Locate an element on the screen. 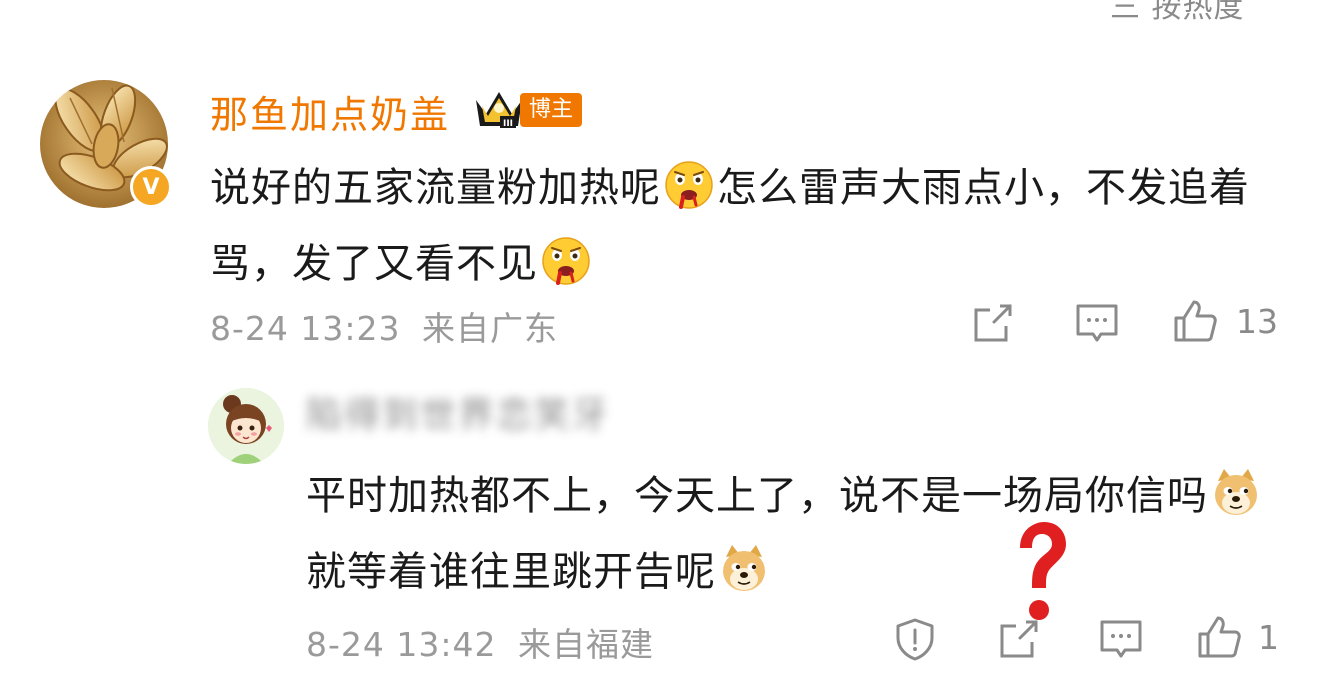 This screenshot has height=685, width=1320. reply-meta: 8-24 13:42 来自福建 is located at coordinates (480, 642).